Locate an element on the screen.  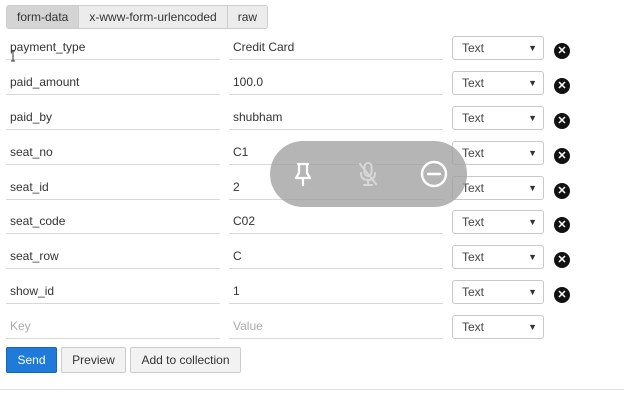
key-field: seat_code is located at coordinates (113, 221).